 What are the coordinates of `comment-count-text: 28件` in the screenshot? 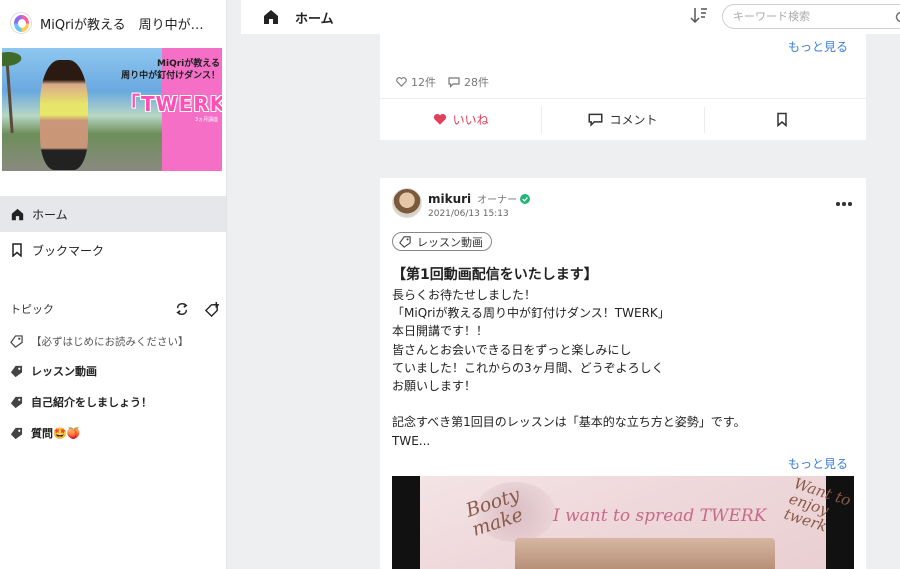 It's located at (476, 82).